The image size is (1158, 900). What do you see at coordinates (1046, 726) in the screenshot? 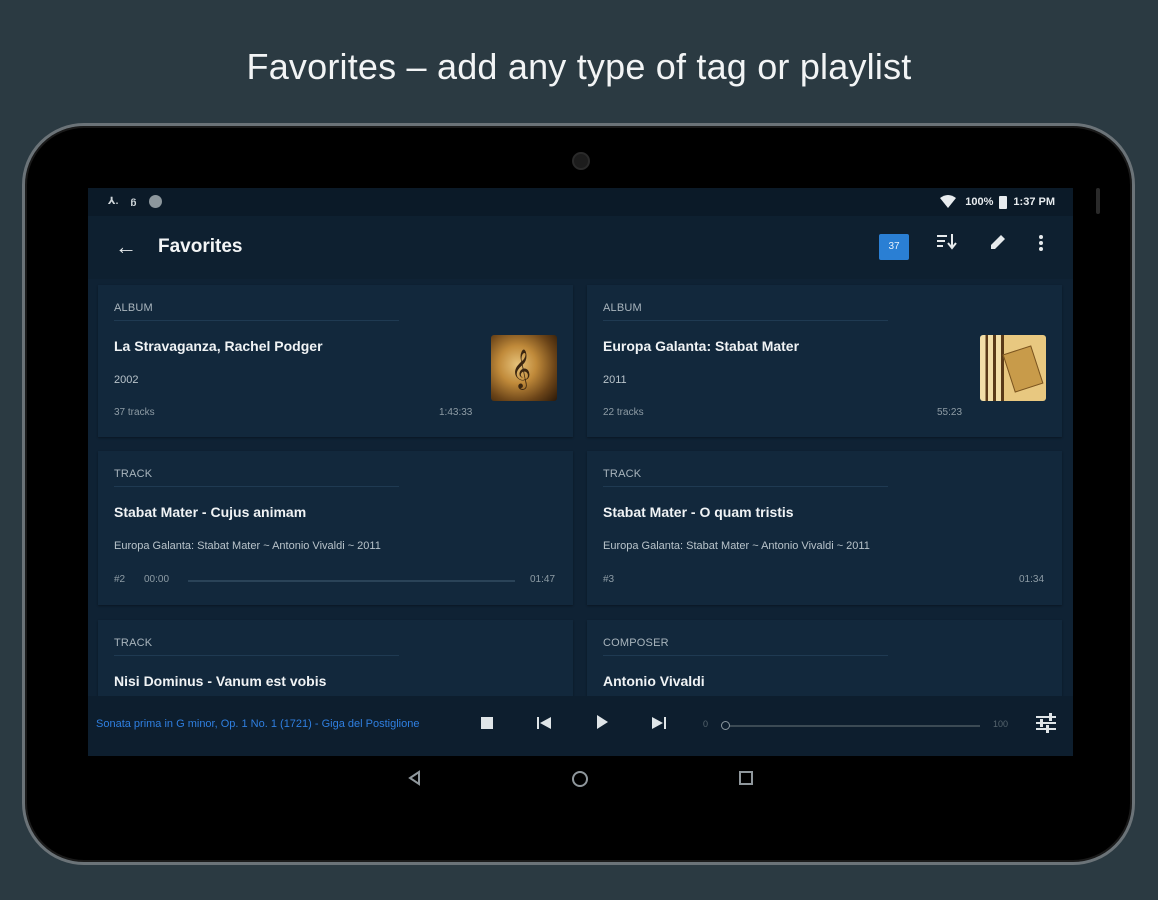
I see `equalizer-icon` at bounding box center [1046, 726].